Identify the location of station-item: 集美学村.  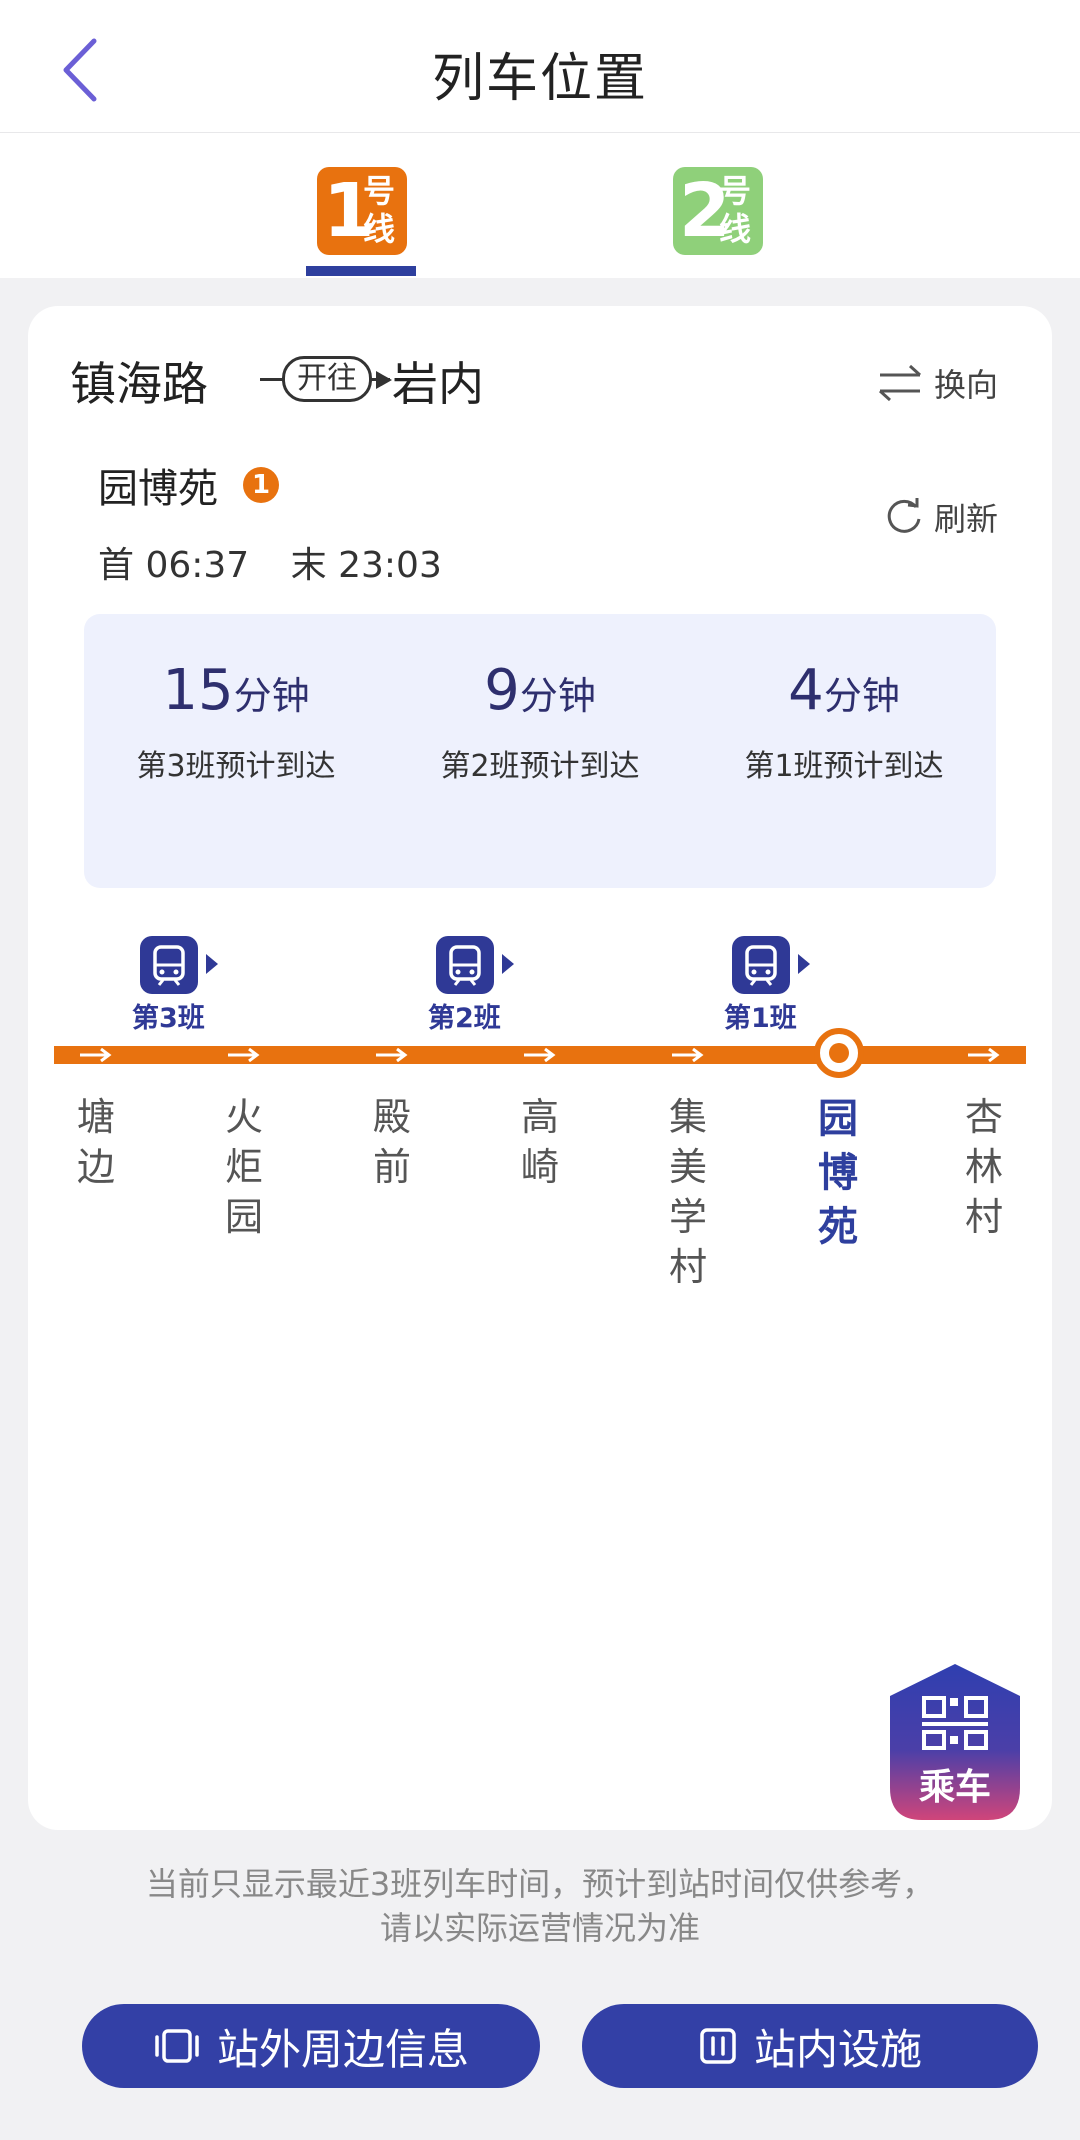
(688, 1192).